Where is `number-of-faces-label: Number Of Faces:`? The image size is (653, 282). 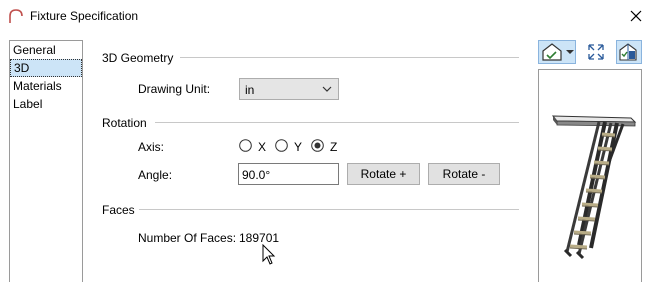 number-of-faces-label: Number Of Faces: is located at coordinates (187, 238).